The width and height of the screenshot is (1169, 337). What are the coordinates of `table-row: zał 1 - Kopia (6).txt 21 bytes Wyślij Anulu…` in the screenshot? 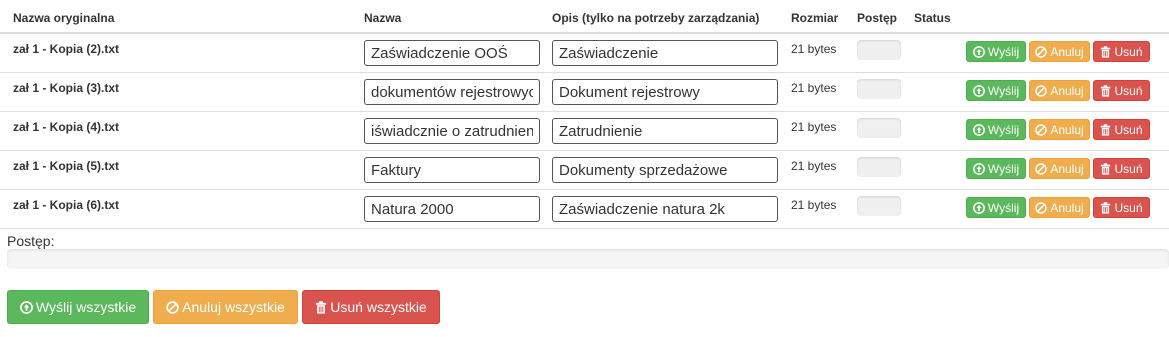 It's located at (584, 209).